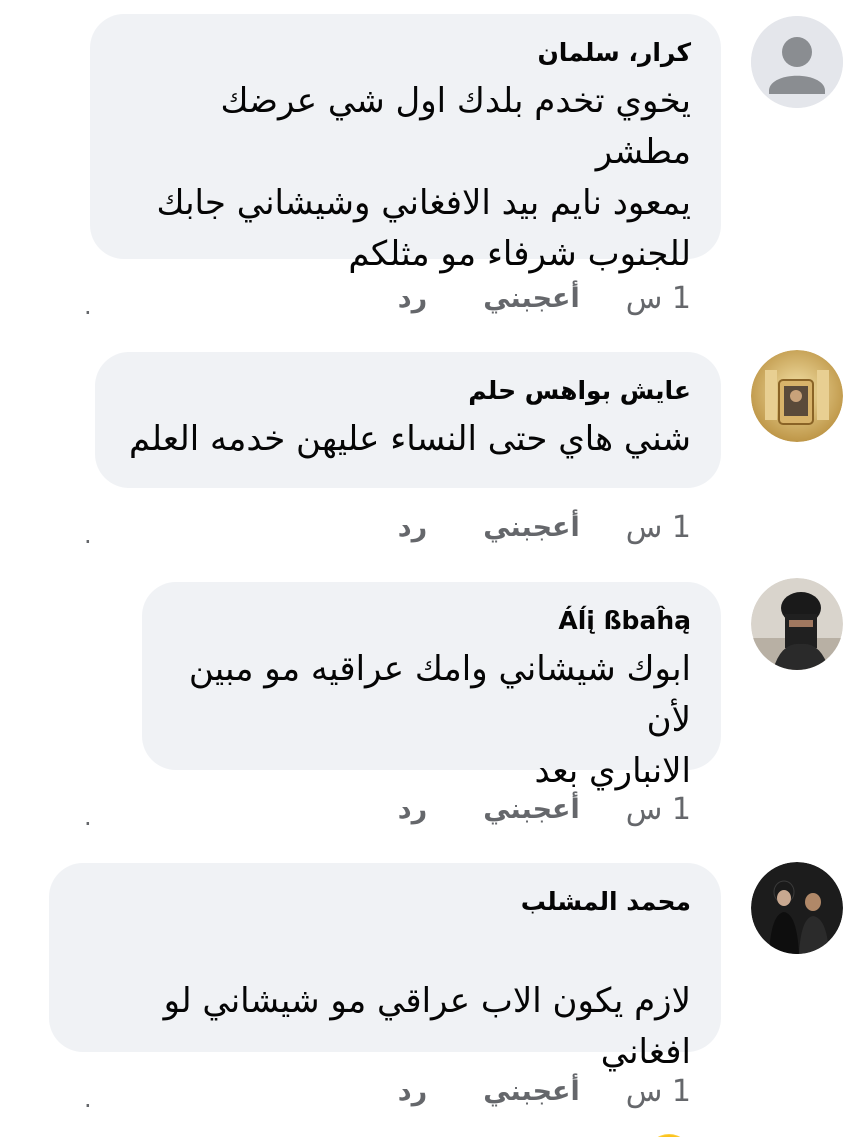  I want to click on two-men-photo-icon, so click(797, 908).